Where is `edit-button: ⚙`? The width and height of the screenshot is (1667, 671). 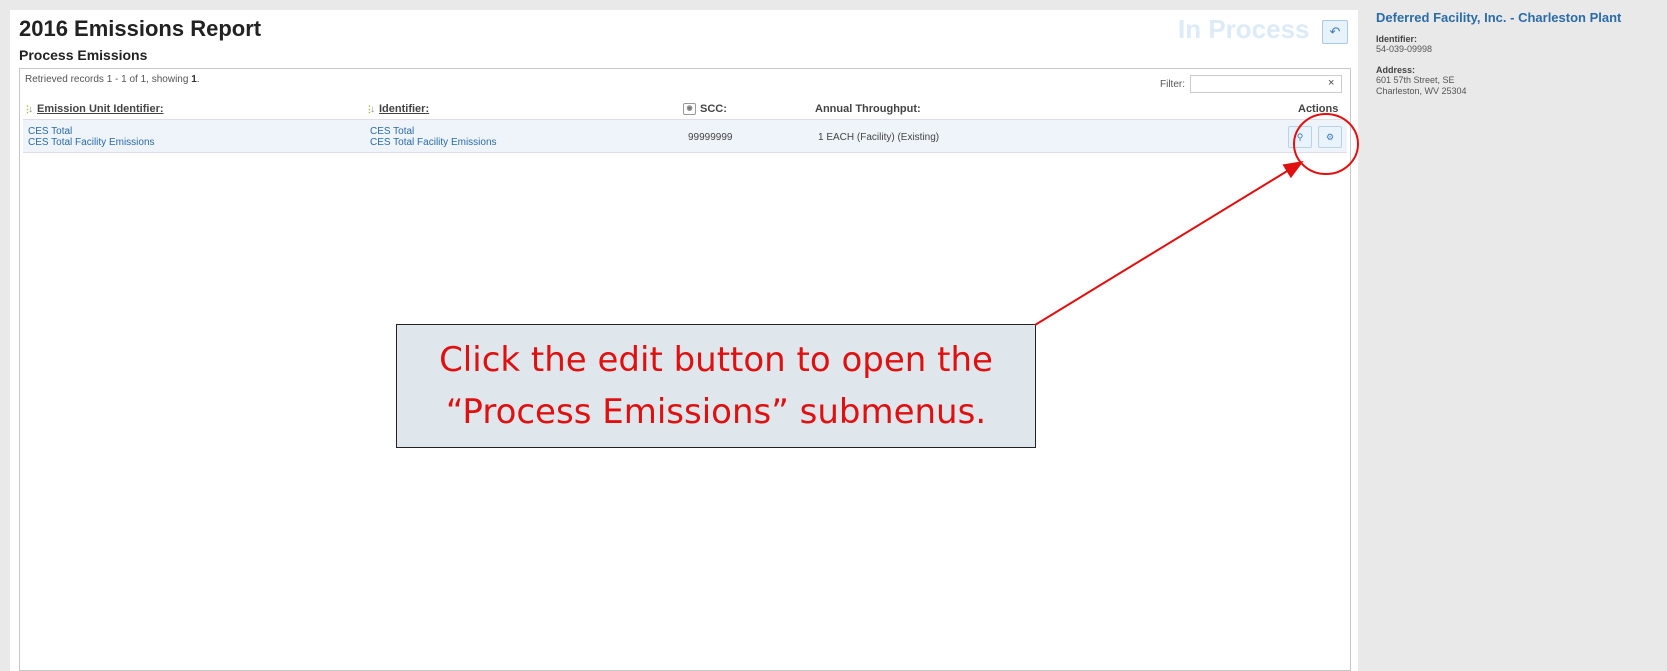
edit-button: ⚙ is located at coordinates (1330, 137).